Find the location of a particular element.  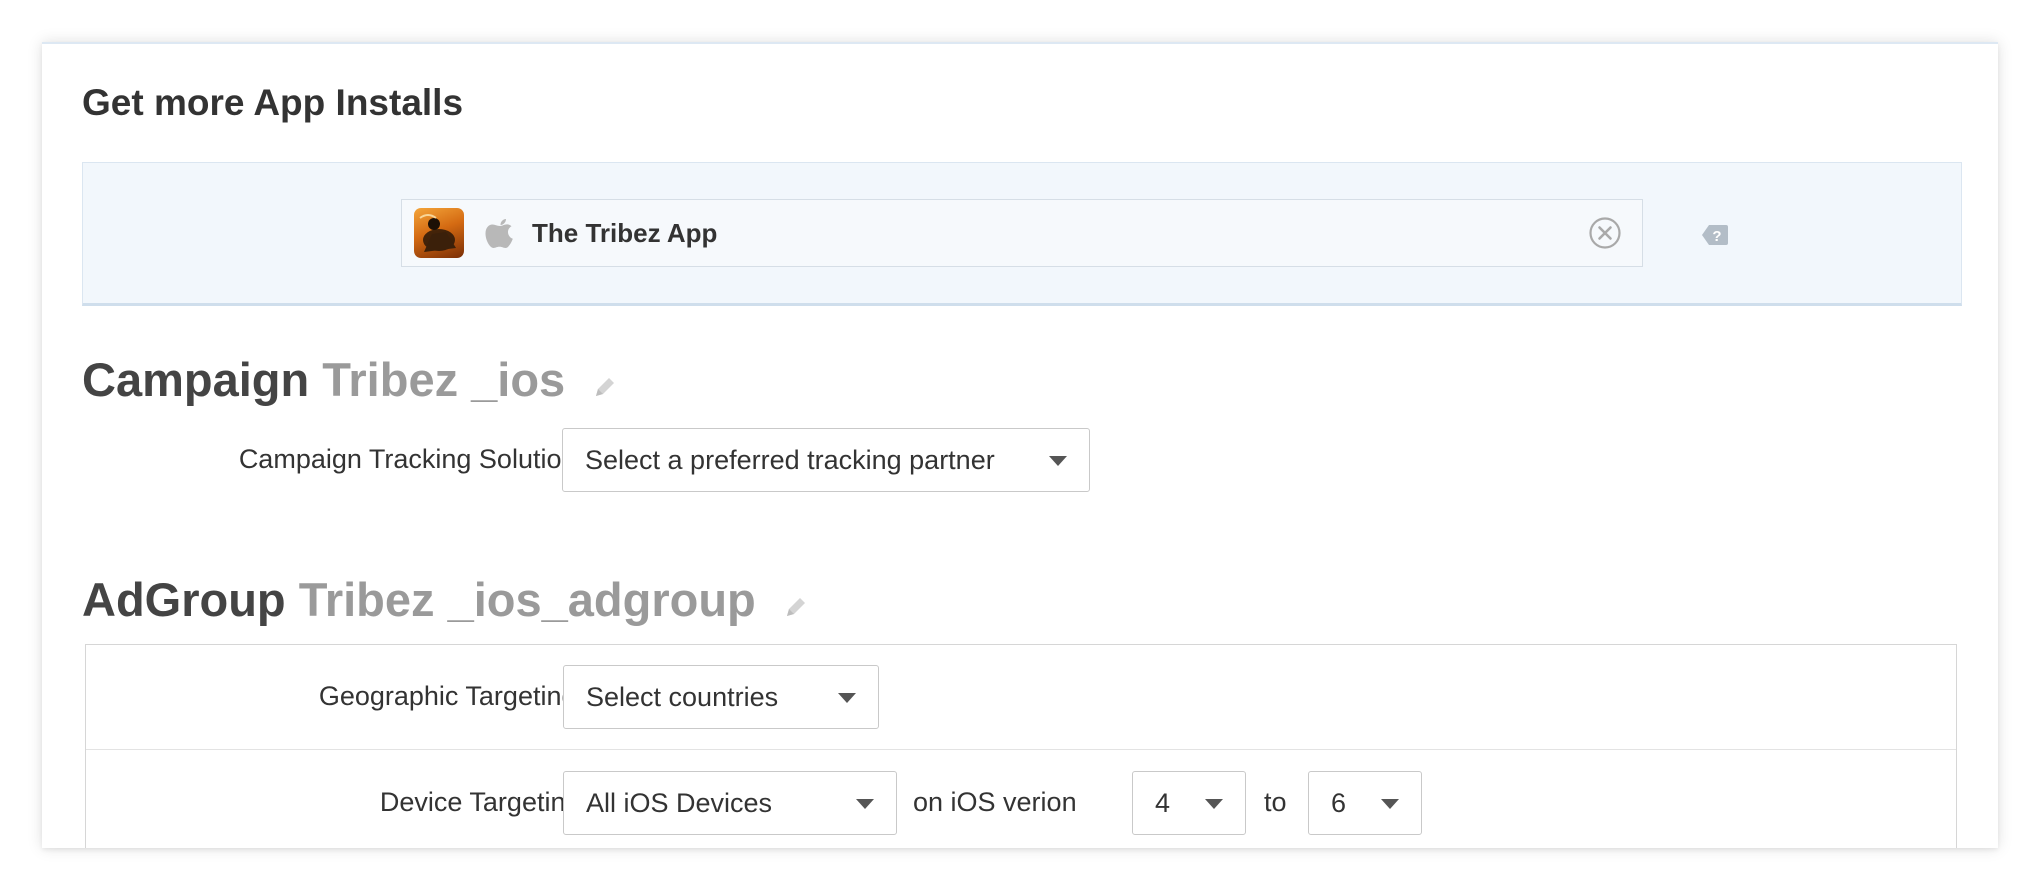

os-min-value: 4 is located at coordinates (1163, 803).